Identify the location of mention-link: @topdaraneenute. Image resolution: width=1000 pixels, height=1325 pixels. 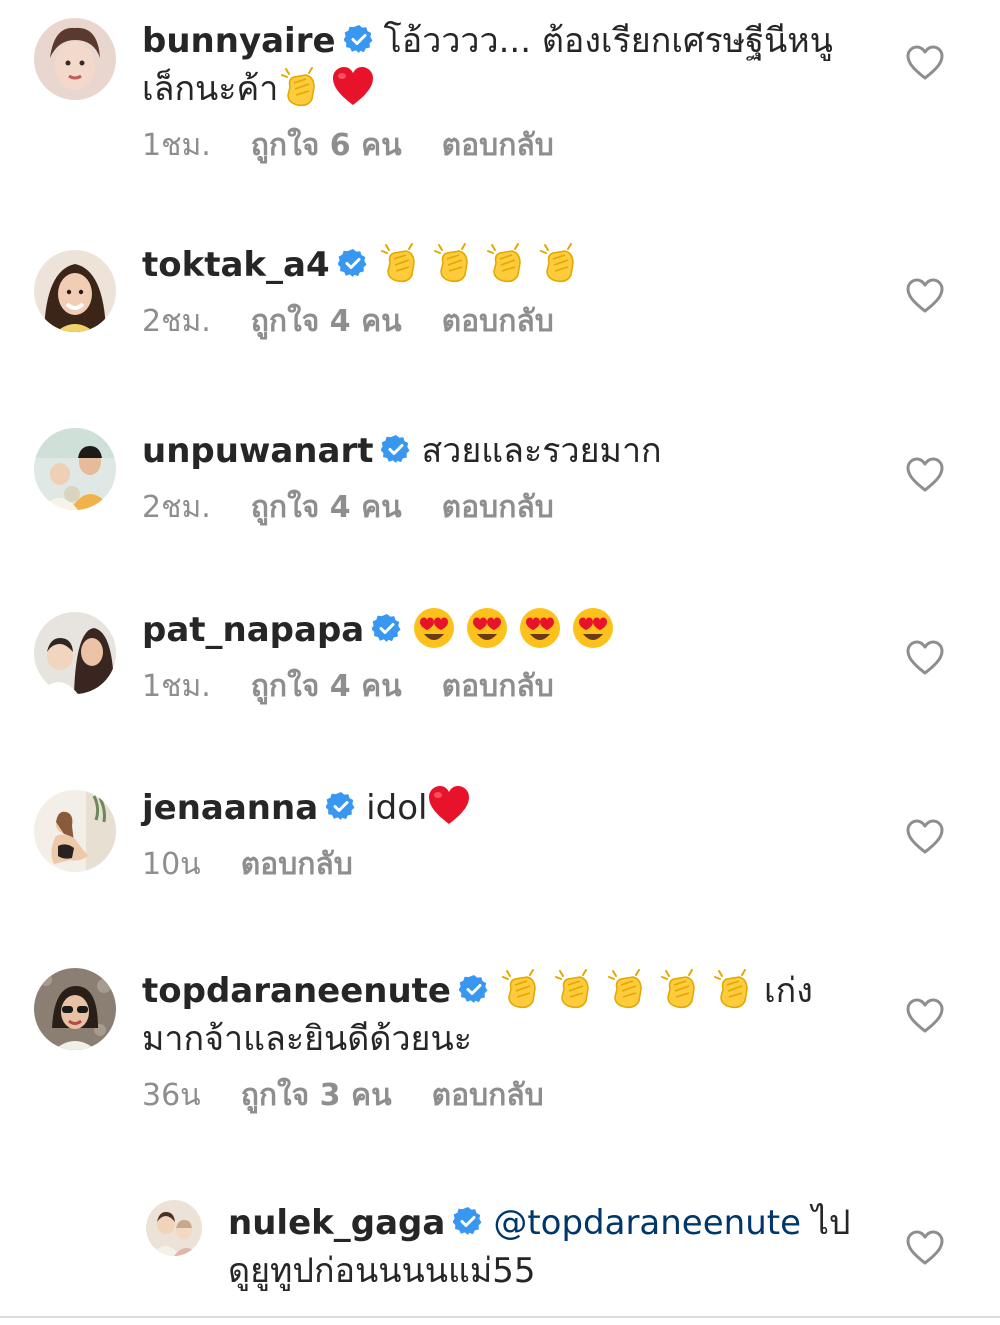
(647, 1223).